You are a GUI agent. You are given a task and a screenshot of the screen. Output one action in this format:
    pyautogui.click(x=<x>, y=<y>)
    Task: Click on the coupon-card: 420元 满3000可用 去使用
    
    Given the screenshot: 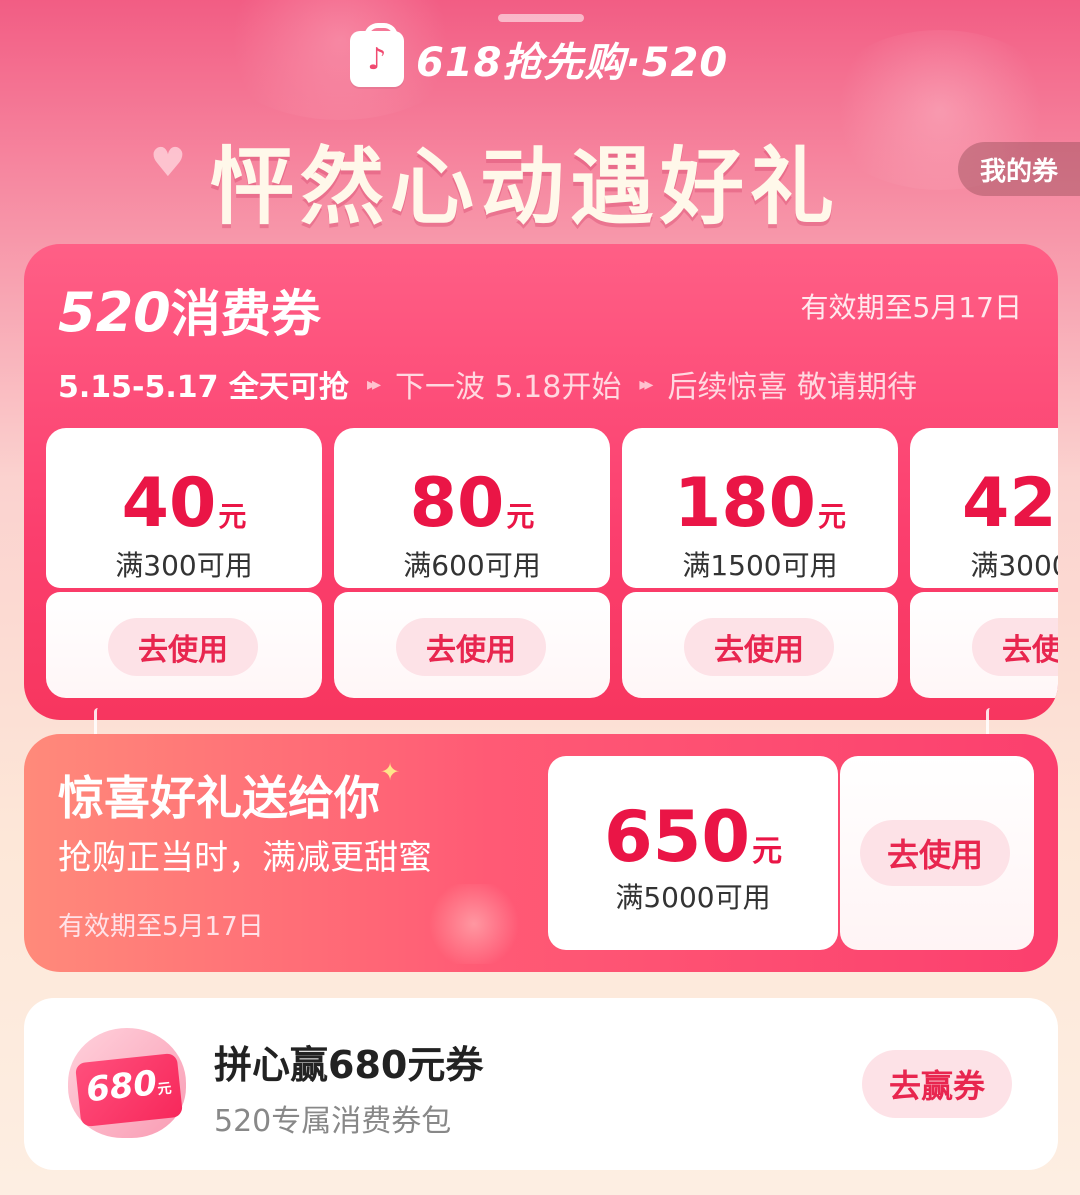 What is the action you would take?
    pyautogui.click(x=984, y=563)
    